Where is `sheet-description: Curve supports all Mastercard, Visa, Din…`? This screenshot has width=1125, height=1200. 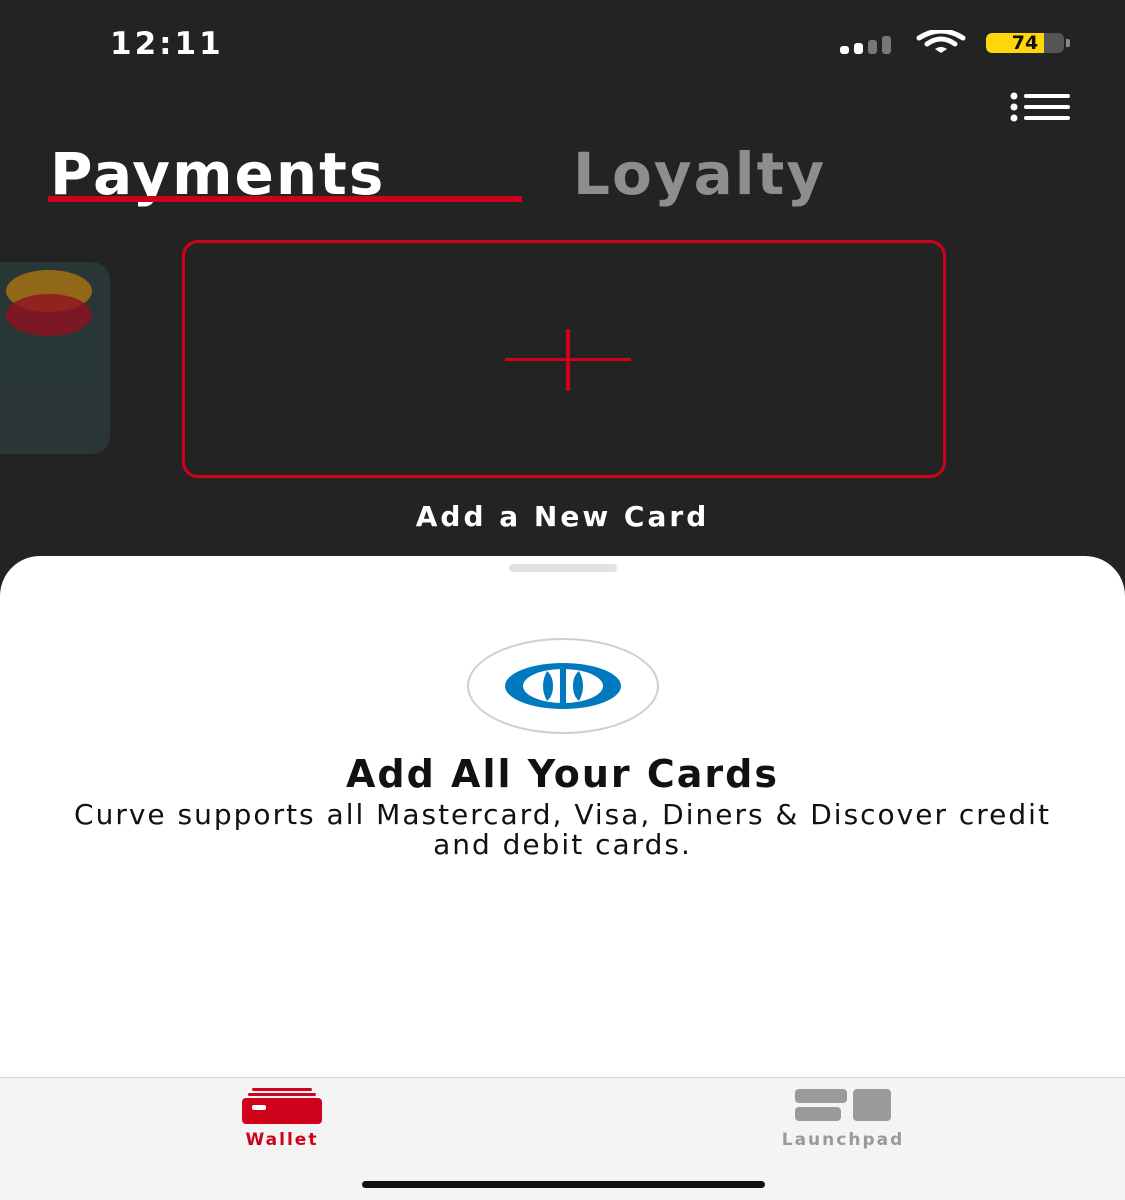 sheet-description: Curve supports all Mastercard, Visa, Din… is located at coordinates (562, 829).